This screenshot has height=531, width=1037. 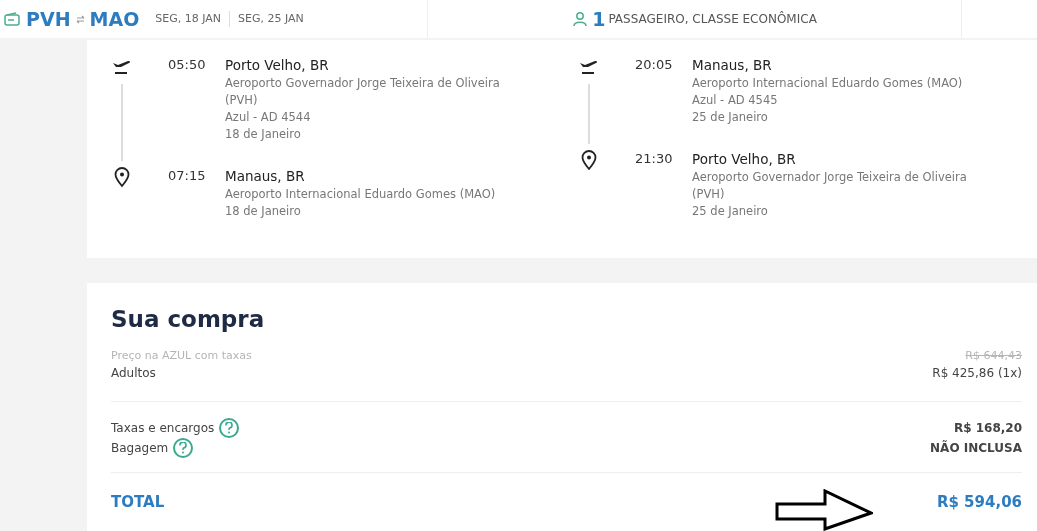 I want to click on origin-code: PVH, so click(x=48, y=19).